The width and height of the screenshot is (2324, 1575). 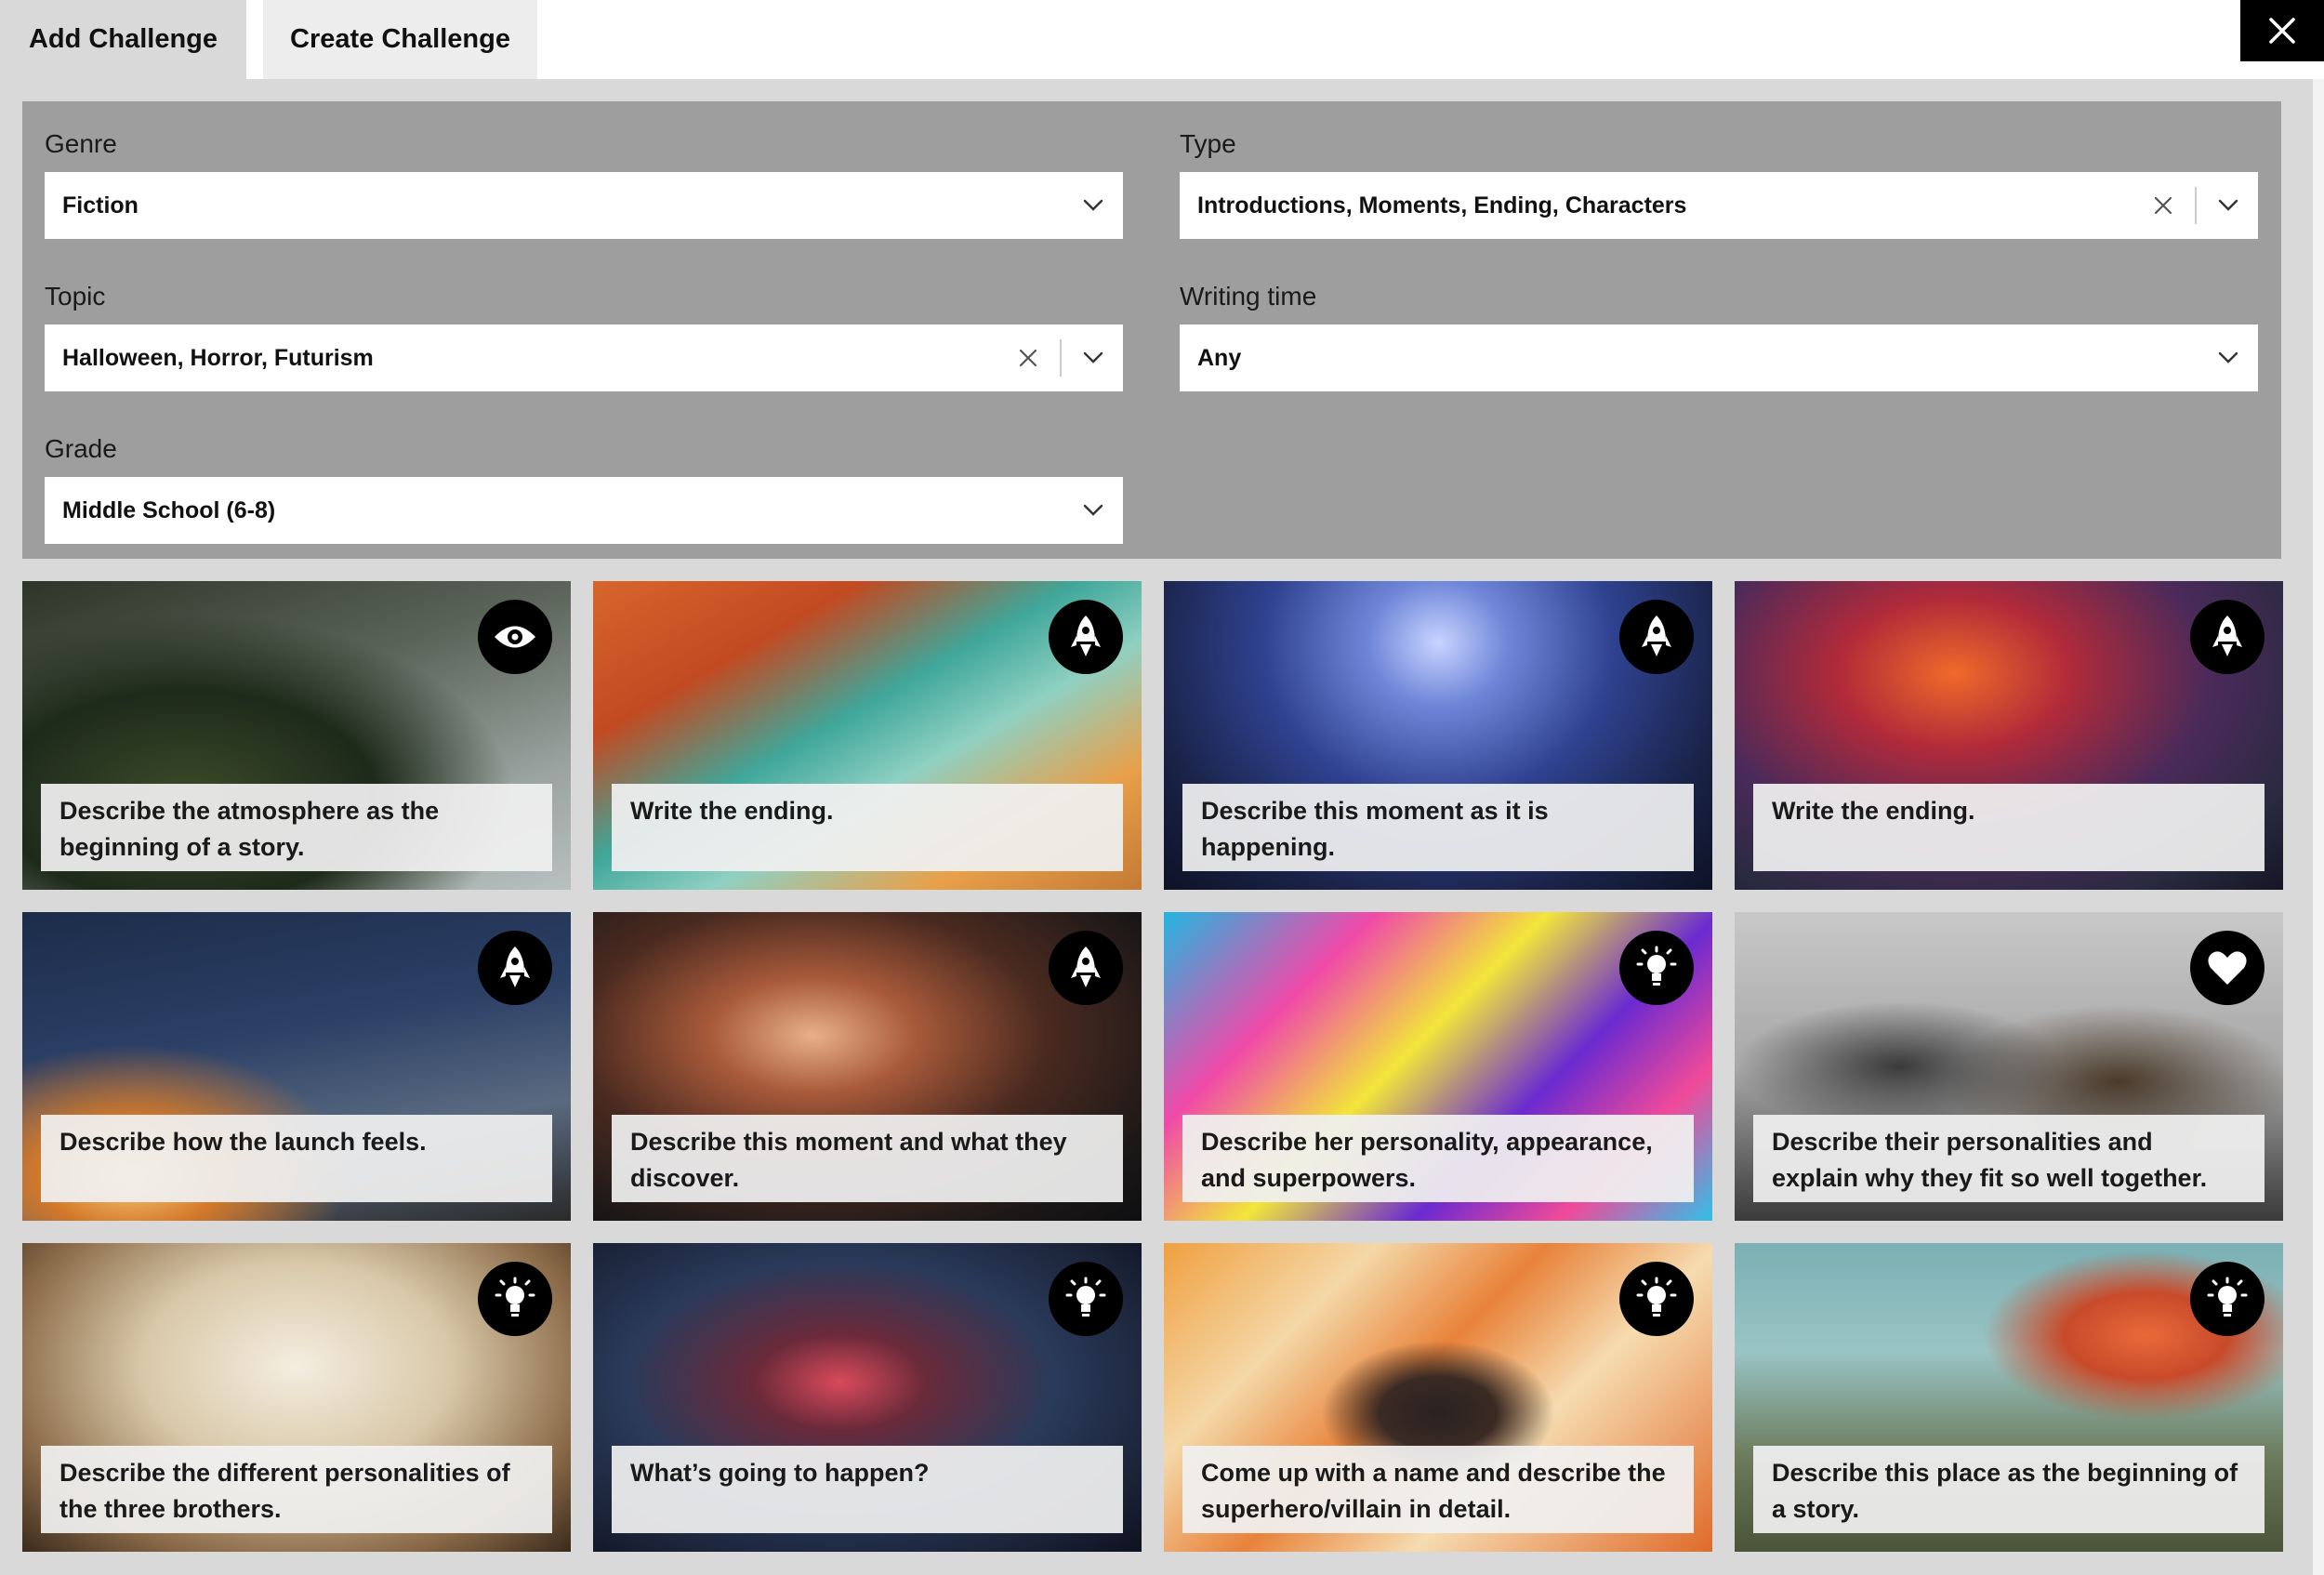 I want to click on grade-select: Middle School (6-8), so click(x=584, y=510).